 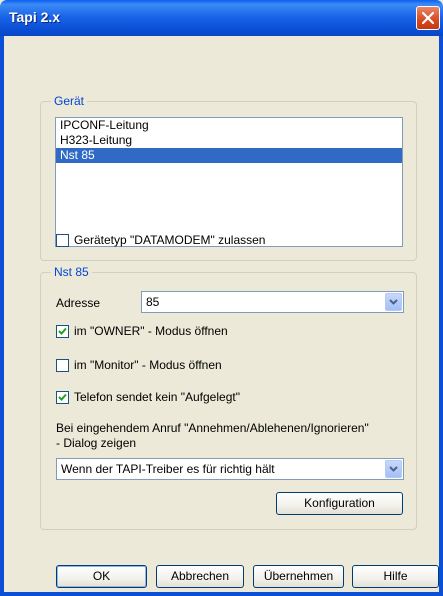 I want to click on device-list-item-selected: Nst 85, so click(x=229, y=155).